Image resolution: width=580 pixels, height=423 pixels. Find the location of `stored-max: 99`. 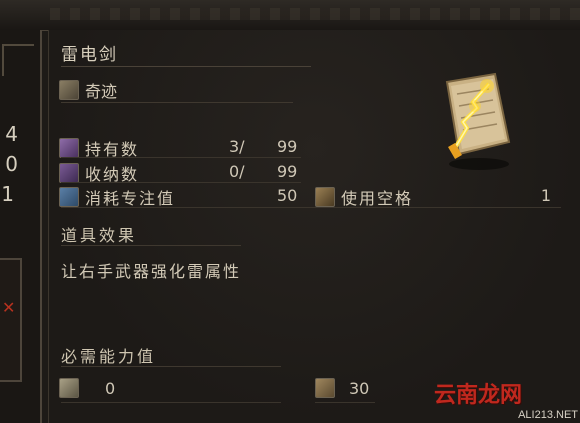

stored-max: 99 is located at coordinates (287, 171).